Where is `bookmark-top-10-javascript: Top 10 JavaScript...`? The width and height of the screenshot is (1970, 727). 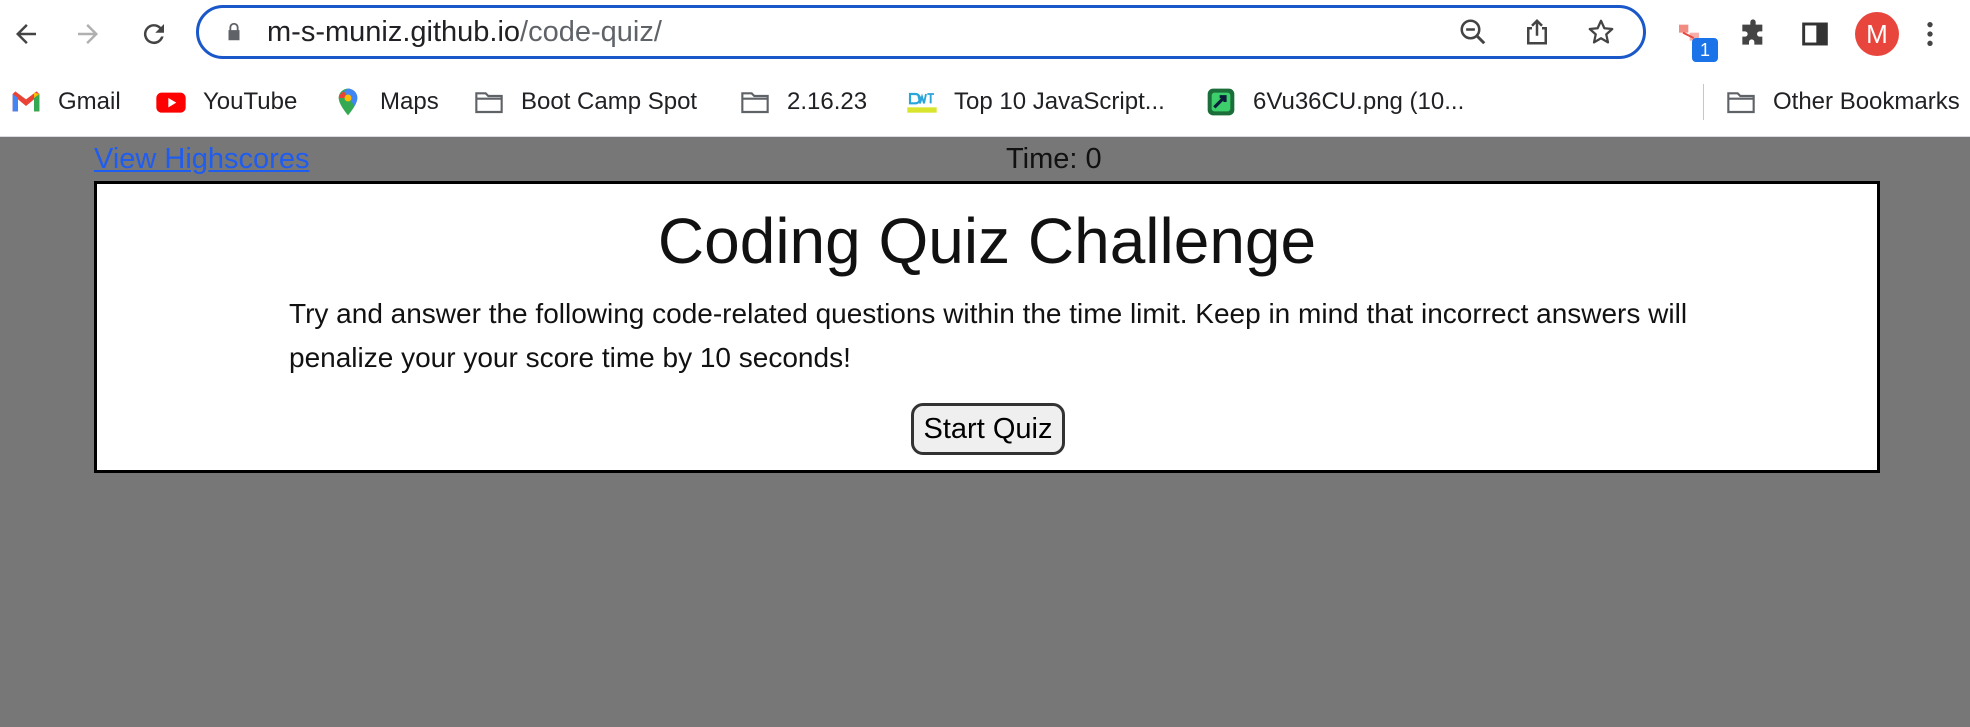 bookmark-top-10-javascript: Top 10 JavaScript... is located at coordinates (1035, 102).